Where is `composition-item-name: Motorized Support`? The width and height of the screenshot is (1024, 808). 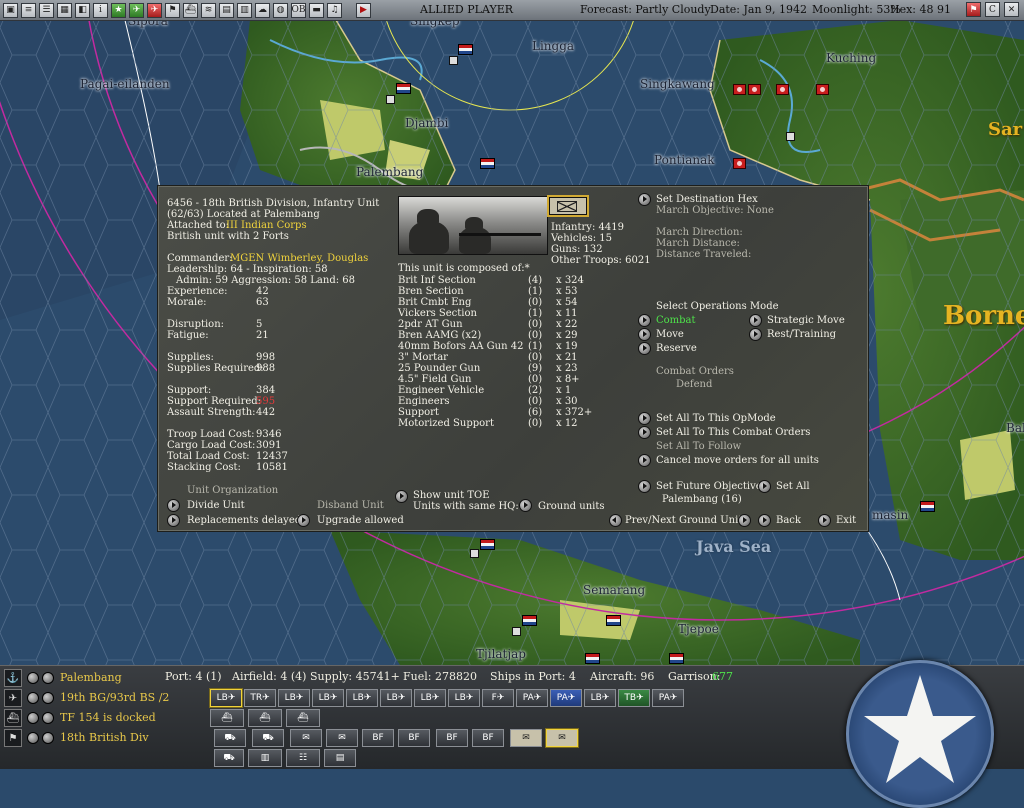 composition-item-name: Motorized Support is located at coordinates (446, 423).